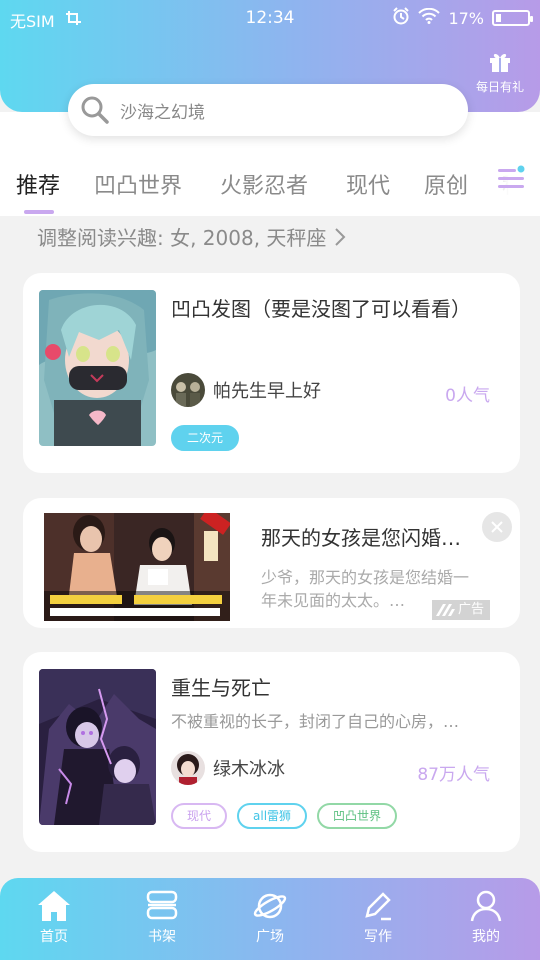 The width and height of the screenshot is (540, 960). Describe the element at coordinates (39, 212) in the screenshot. I see `active-tab-indicator` at that location.